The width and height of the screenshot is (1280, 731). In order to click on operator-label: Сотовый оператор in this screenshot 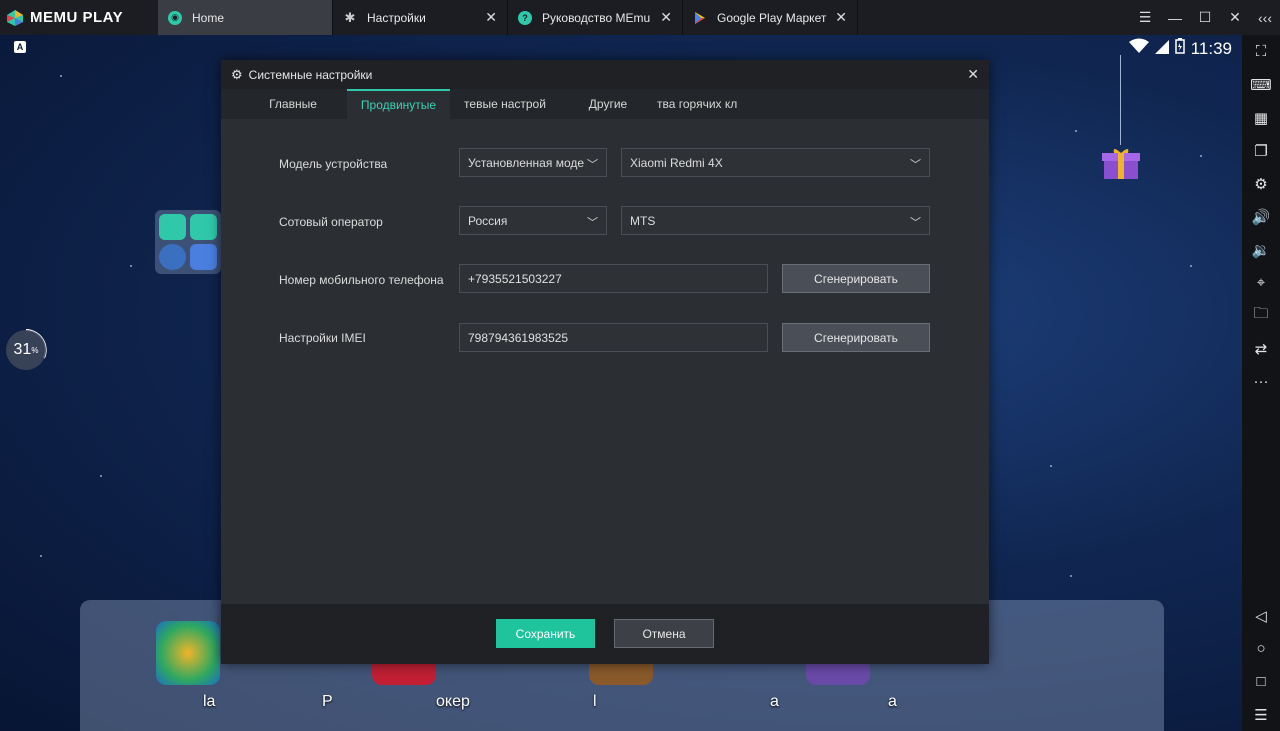, I will do `click(331, 222)`.